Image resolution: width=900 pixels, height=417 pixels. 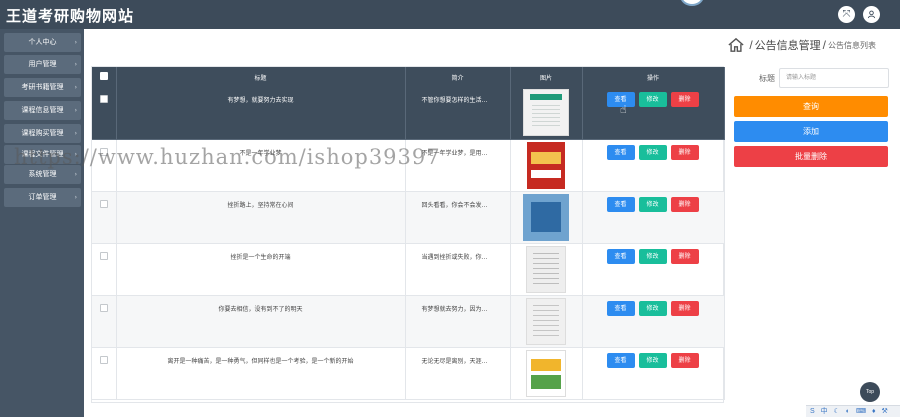 What do you see at coordinates (811, 156) in the screenshot?
I see `batch-delete-button: 批量删除` at bounding box center [811, 156].